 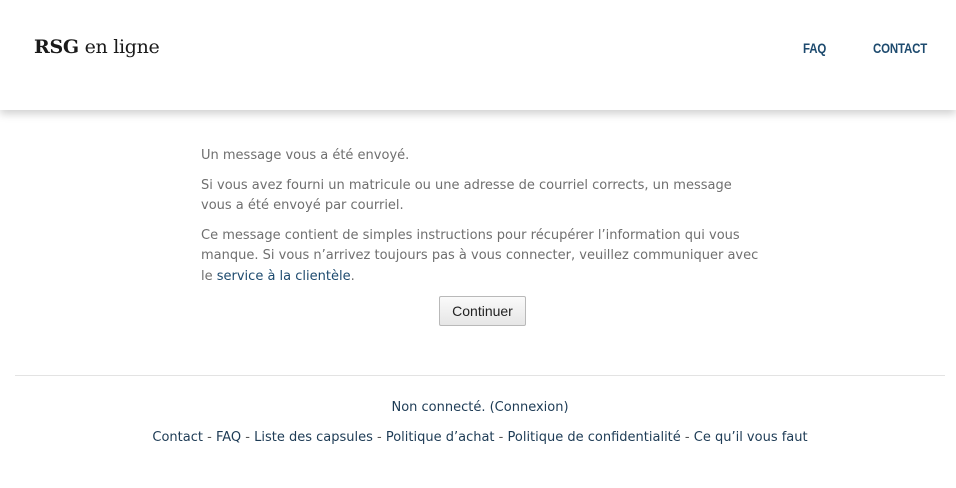 I want to click on message-sent-text: Un message vous a été envoyé., so click(x=305, y=155).